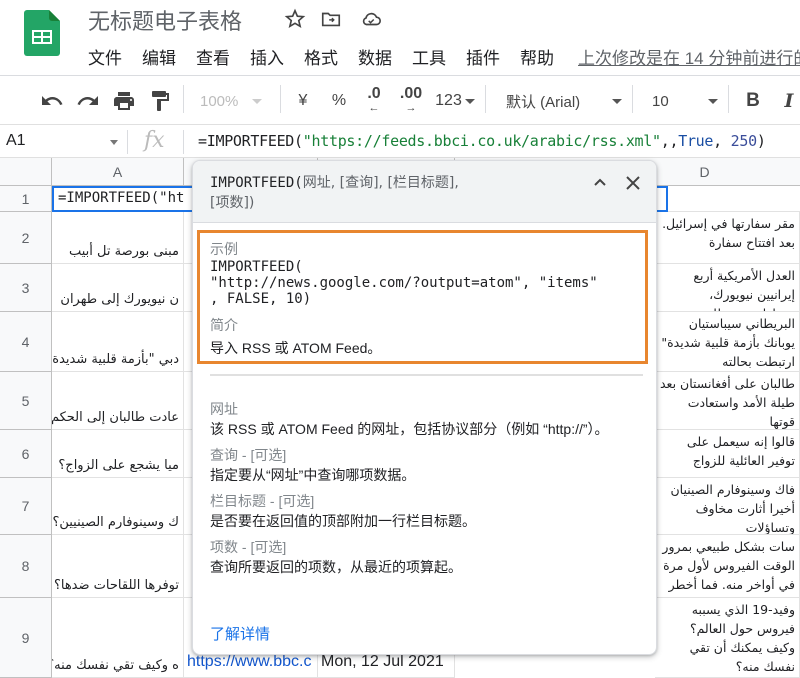  Describe the element at coordinates (160, 101) in the screenshot. I see `paint-format-icon` at that location.